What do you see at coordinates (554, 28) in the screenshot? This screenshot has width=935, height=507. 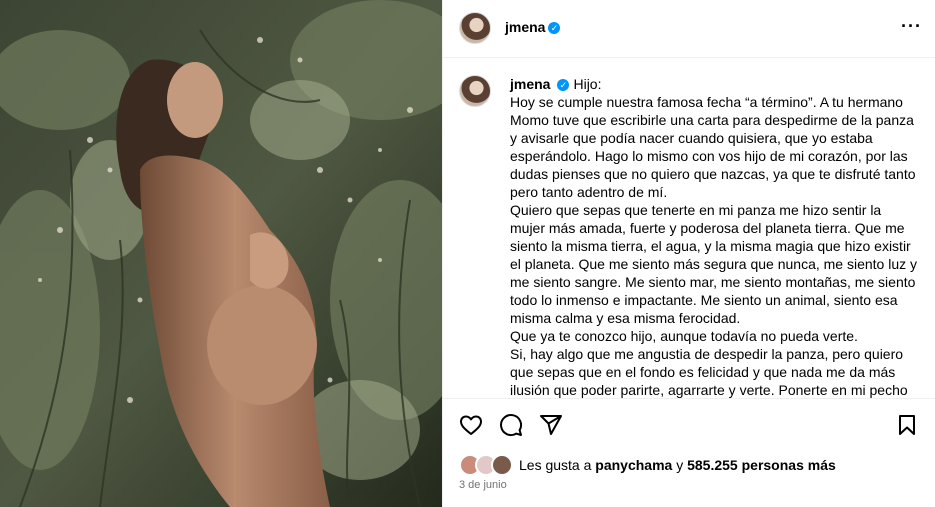 I see `verified-badge-icon: ✓` at bounding box center [554, 28].